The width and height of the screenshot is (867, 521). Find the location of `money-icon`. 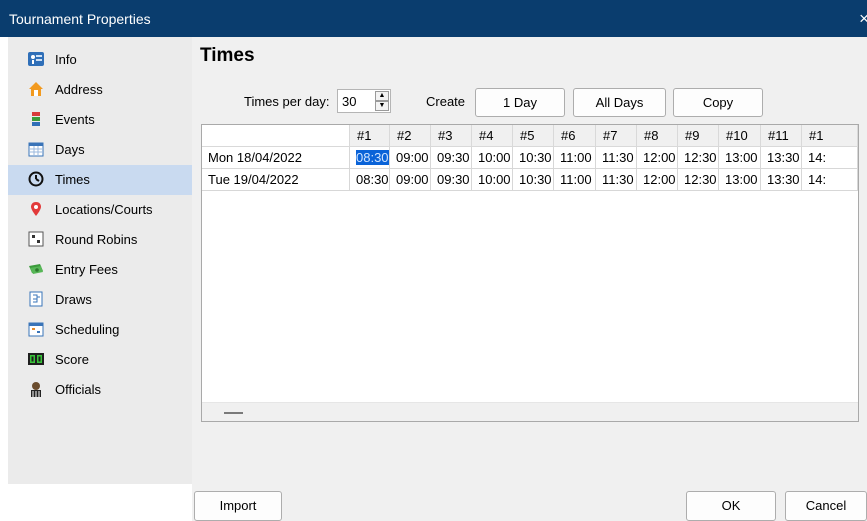

money-icon is located at coordinates (36, 269).